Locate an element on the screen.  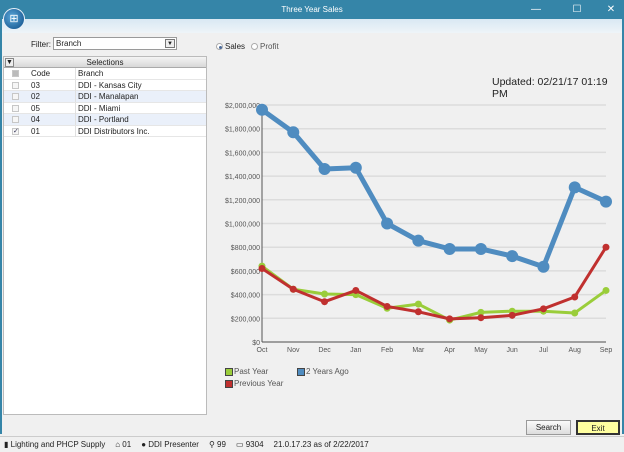
x-tick-label: Dec is located at coordinates (324, 350).